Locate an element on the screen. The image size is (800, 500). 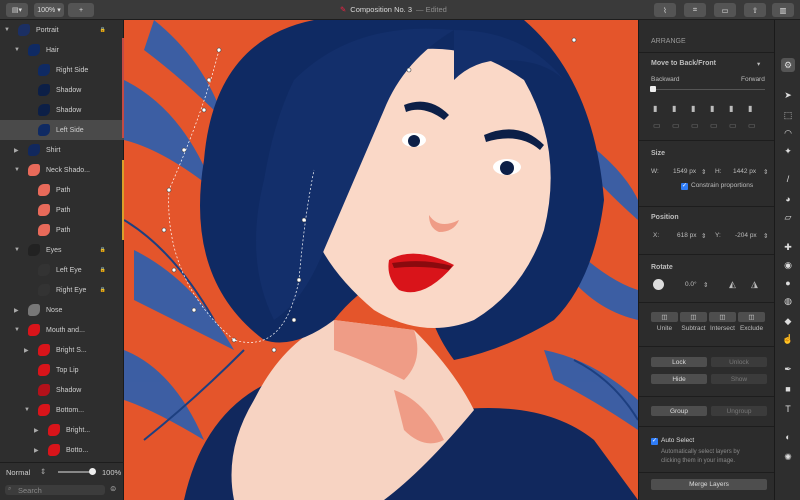
blur-tool: ◍ is located at coordinates (788, 301).